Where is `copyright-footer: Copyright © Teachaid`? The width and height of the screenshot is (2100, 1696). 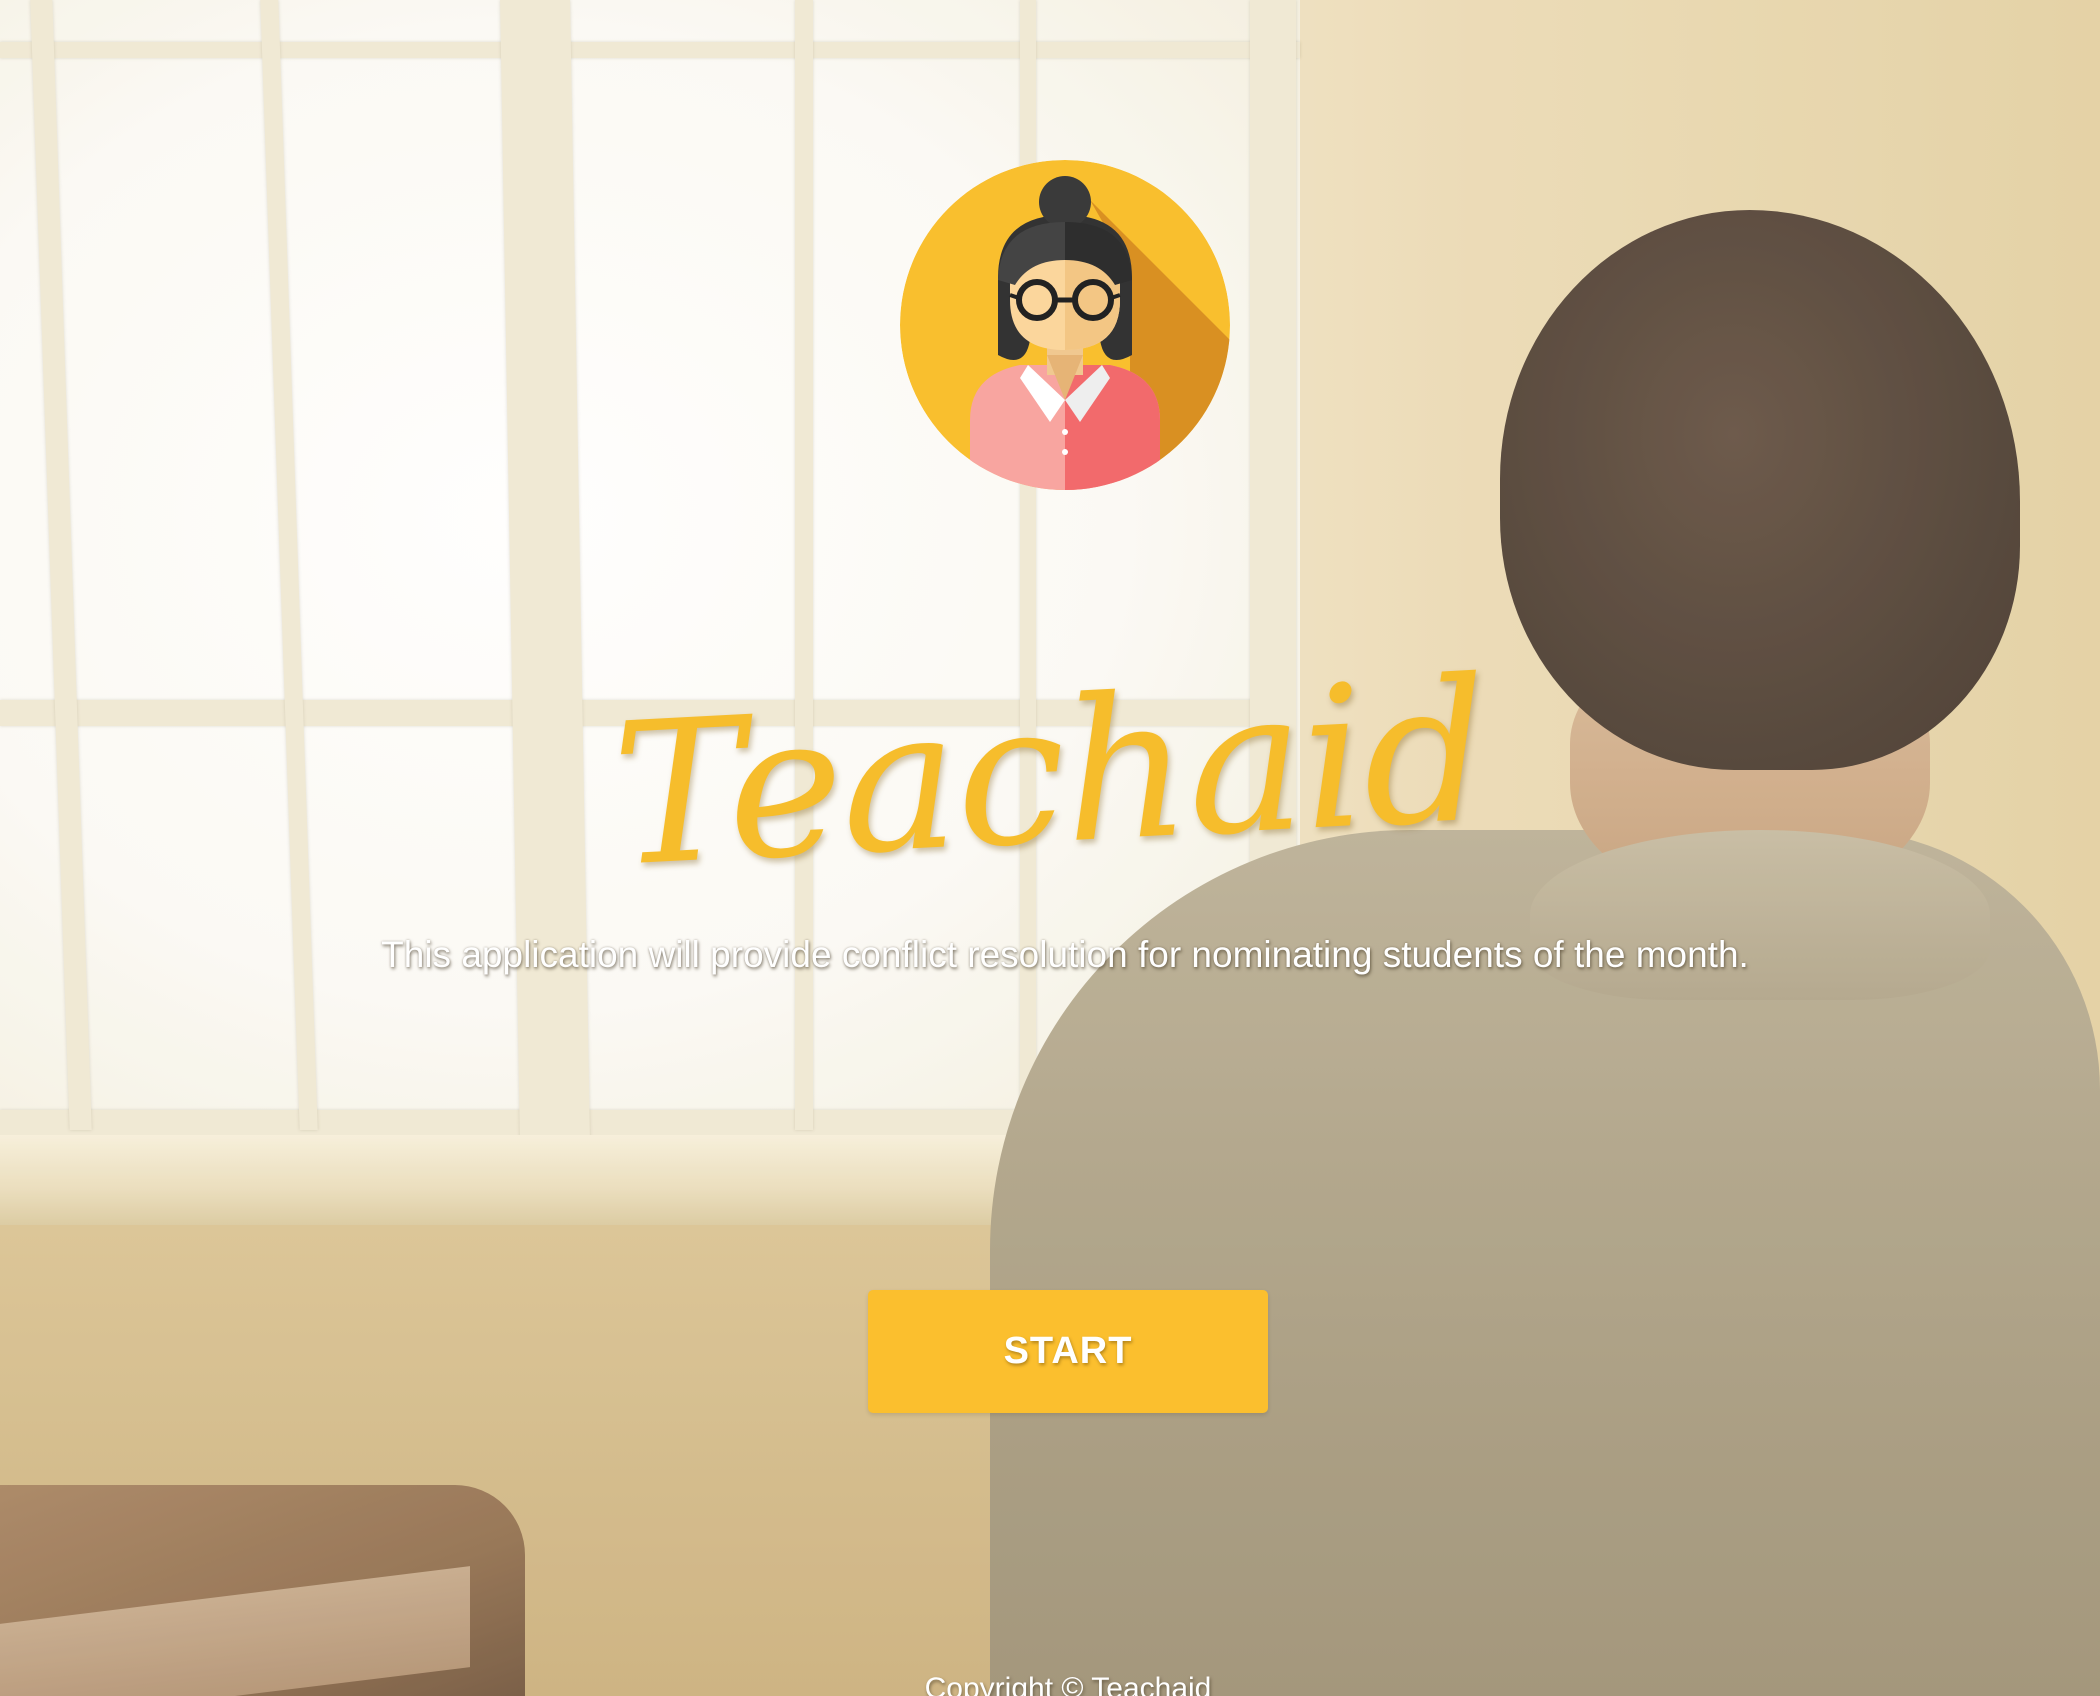
copyright-footer: Copyright © Teachaid is located at coordinates (1068, 1684).